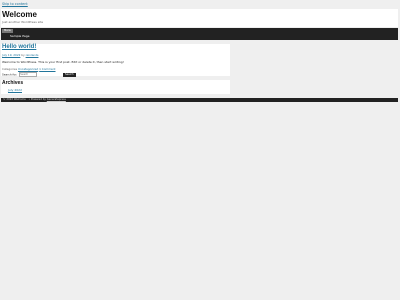 Image resolution: width=400 pixels, height=300 pixels. I want to click on archives-list: July 2022, so click(12, 90).